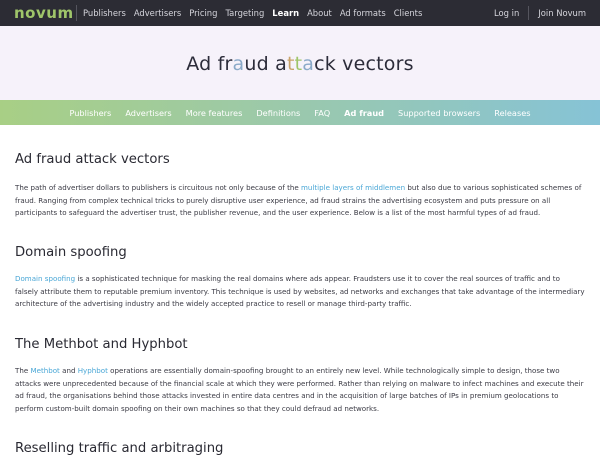  I want to click on subnav-ad-fraud: Ad fraud, so click(364, 113).